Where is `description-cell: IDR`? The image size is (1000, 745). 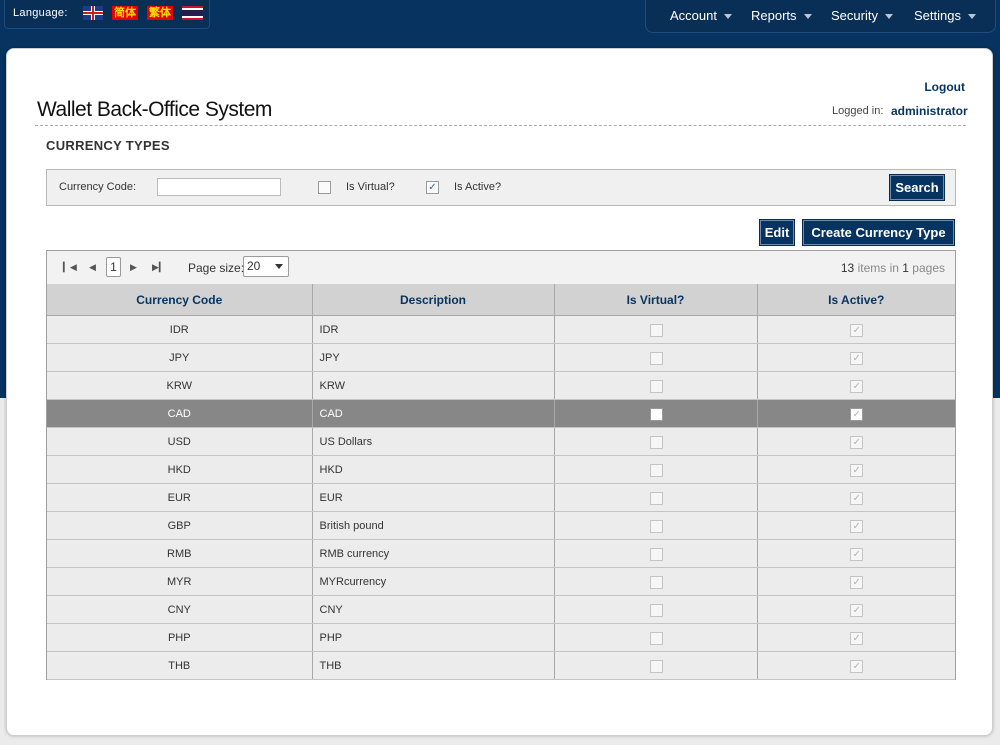
description-cell: IDR is located at coordinates (433, 329).